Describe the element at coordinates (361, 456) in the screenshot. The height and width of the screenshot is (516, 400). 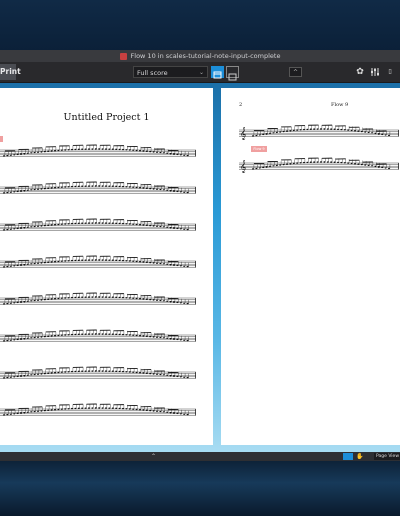
I see `hand-icon: ✋` at that location.